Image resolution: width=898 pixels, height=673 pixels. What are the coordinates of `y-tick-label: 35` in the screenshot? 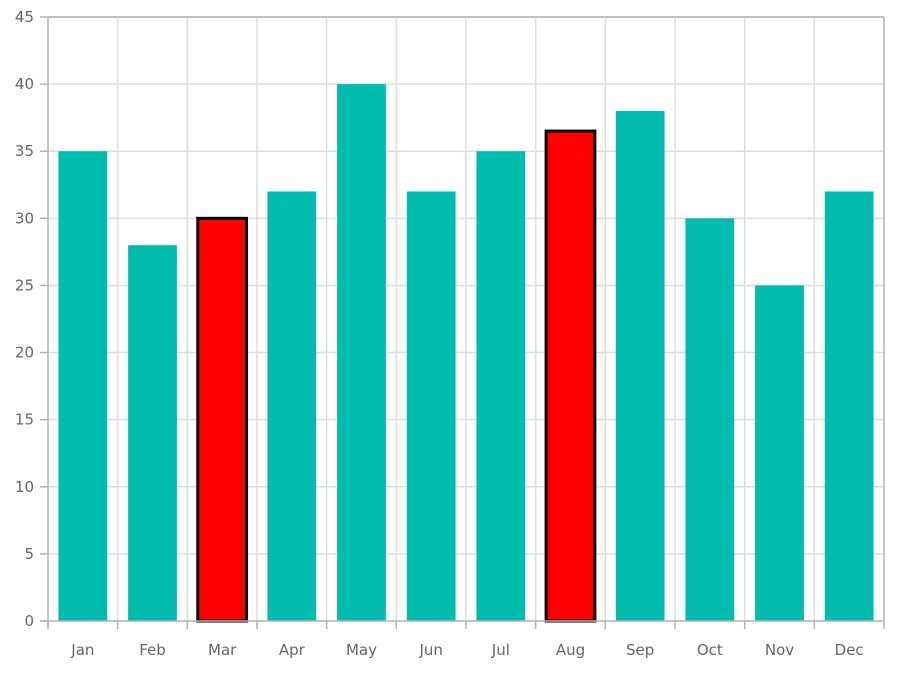 It's located at (24, 151).